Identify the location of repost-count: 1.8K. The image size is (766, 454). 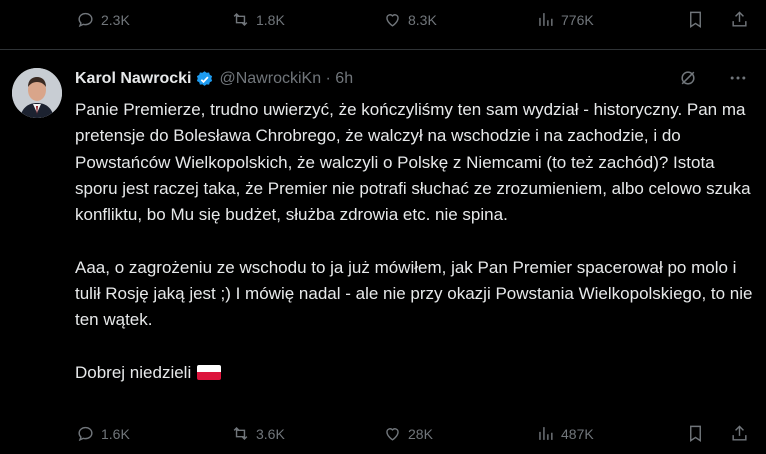
(270, 19).